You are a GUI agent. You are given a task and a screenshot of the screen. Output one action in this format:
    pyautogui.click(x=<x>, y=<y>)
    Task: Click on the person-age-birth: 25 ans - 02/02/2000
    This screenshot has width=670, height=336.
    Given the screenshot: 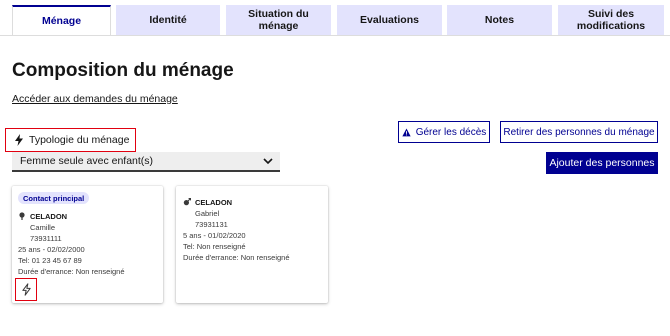 What is the action you would take?
    pyautogui.click(x=51, y=249)
    